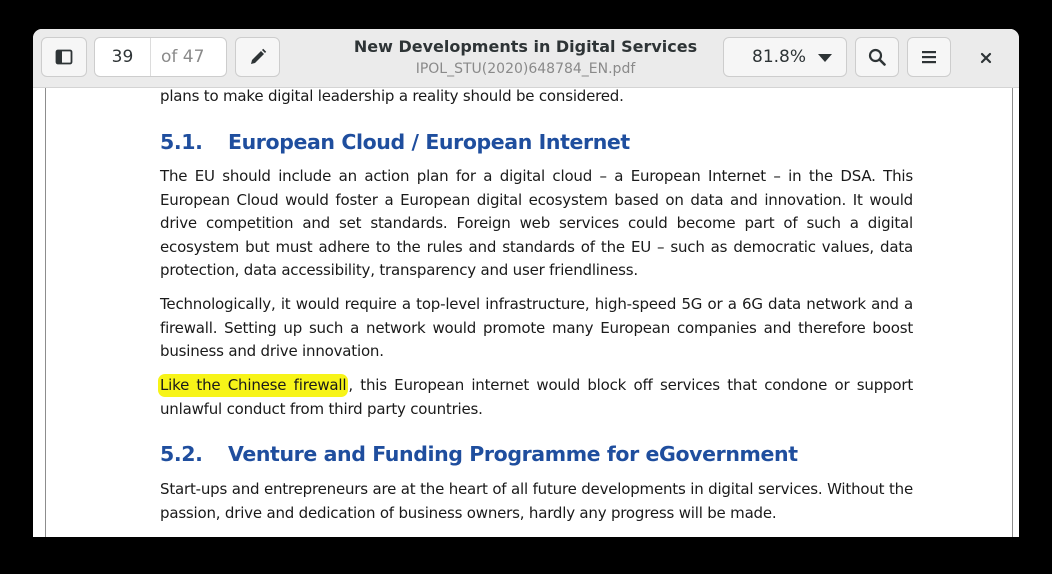 The image size is (1052, 574). What do you see at coordinates (45, 312) in the screenshot?
I see `page-left-edge` at bounding box center [45, 312].